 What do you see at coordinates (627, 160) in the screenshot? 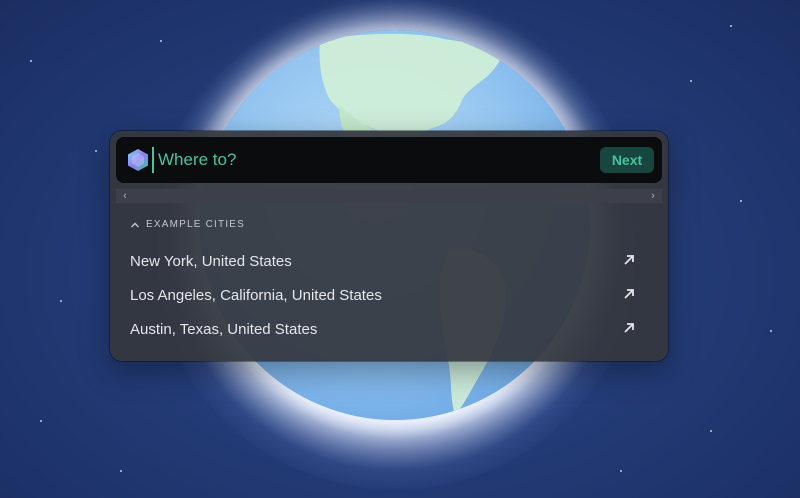
I see `next-button: Next` at bounding box center [627, 160].